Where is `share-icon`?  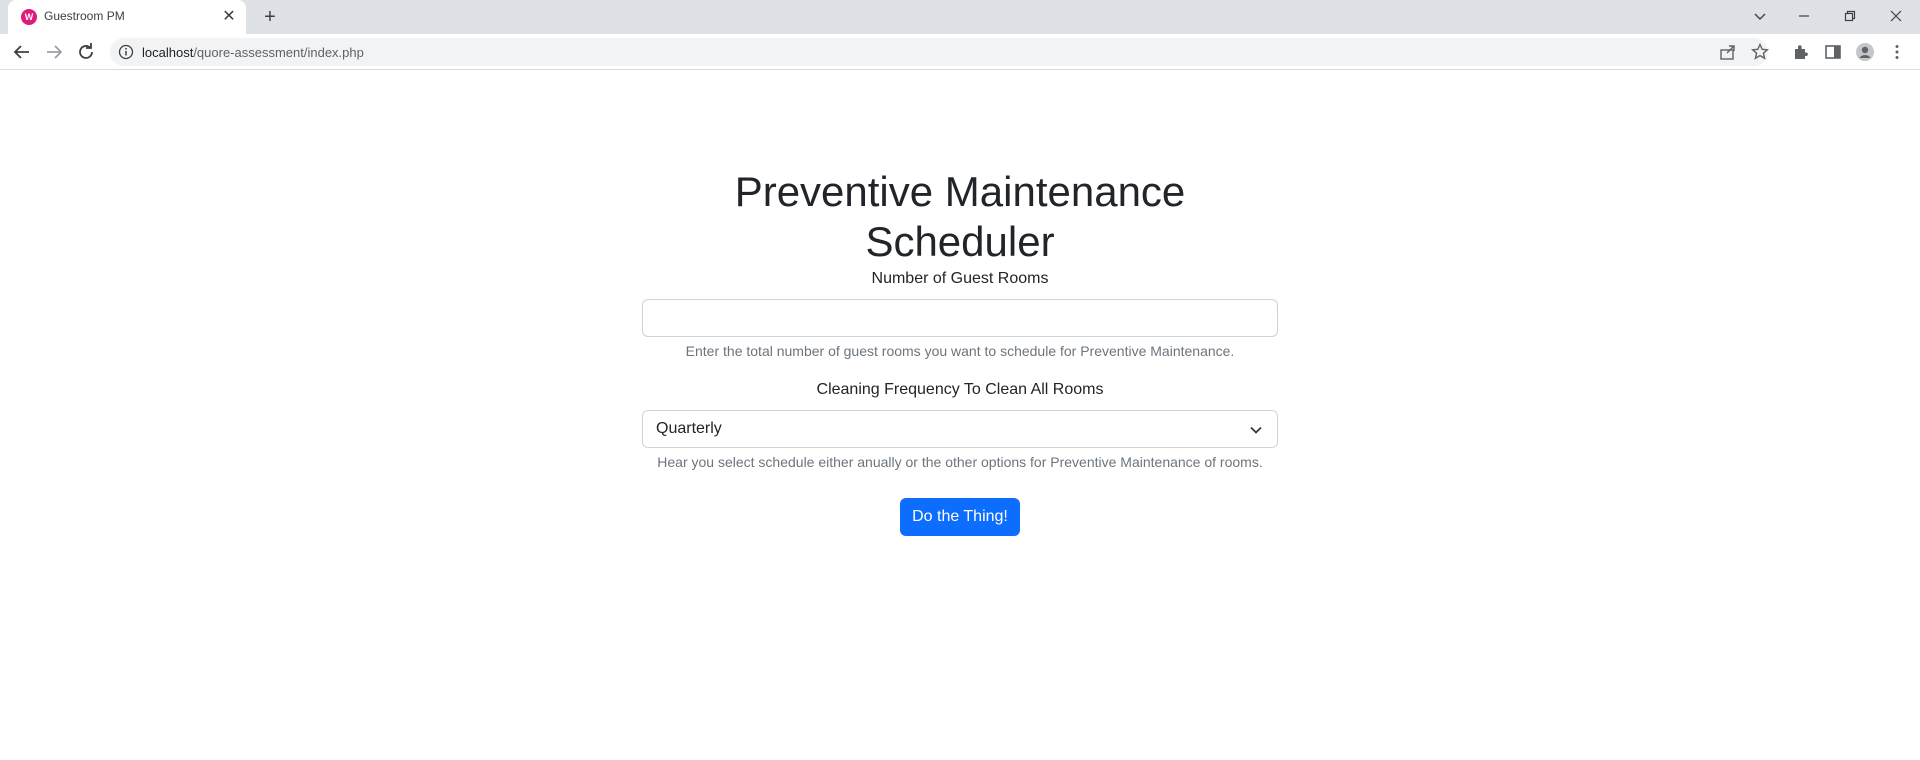
share-icon is located at coordinates (1728, 52).